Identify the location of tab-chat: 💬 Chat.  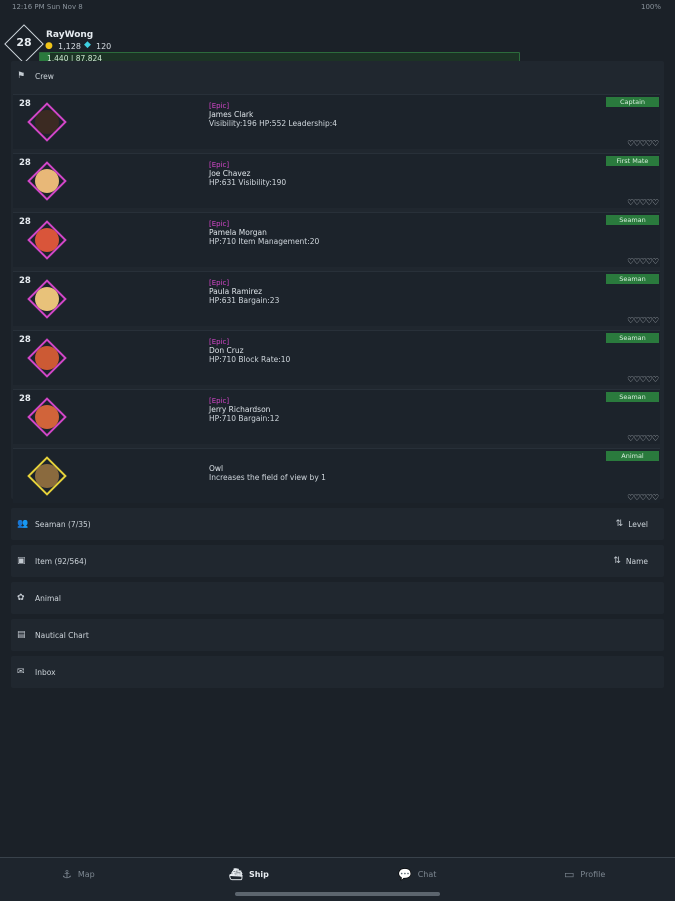
(417, 874).